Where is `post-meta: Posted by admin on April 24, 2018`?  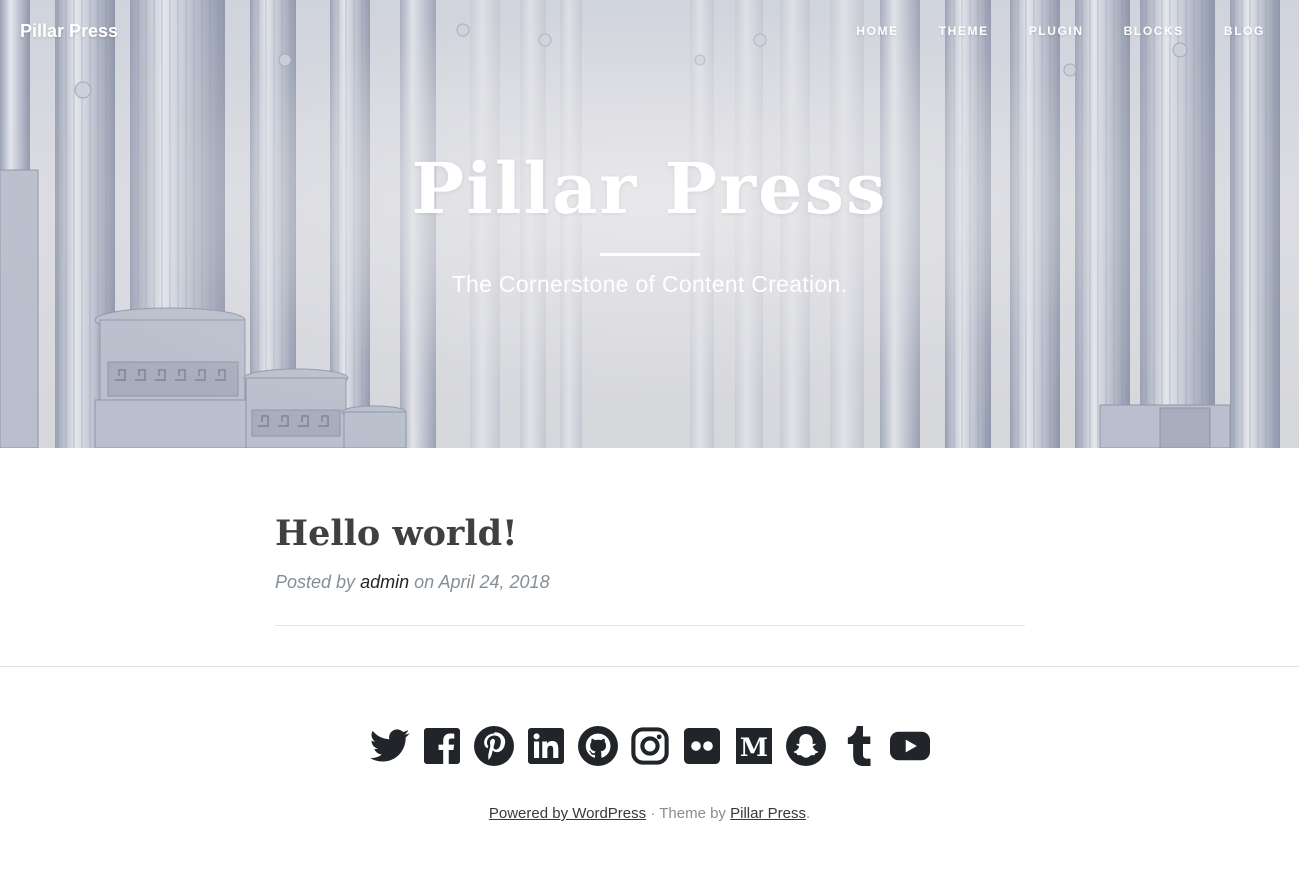
post-meta: Posted by admin on April 24, 2018 is located at coordinates (650, 582).